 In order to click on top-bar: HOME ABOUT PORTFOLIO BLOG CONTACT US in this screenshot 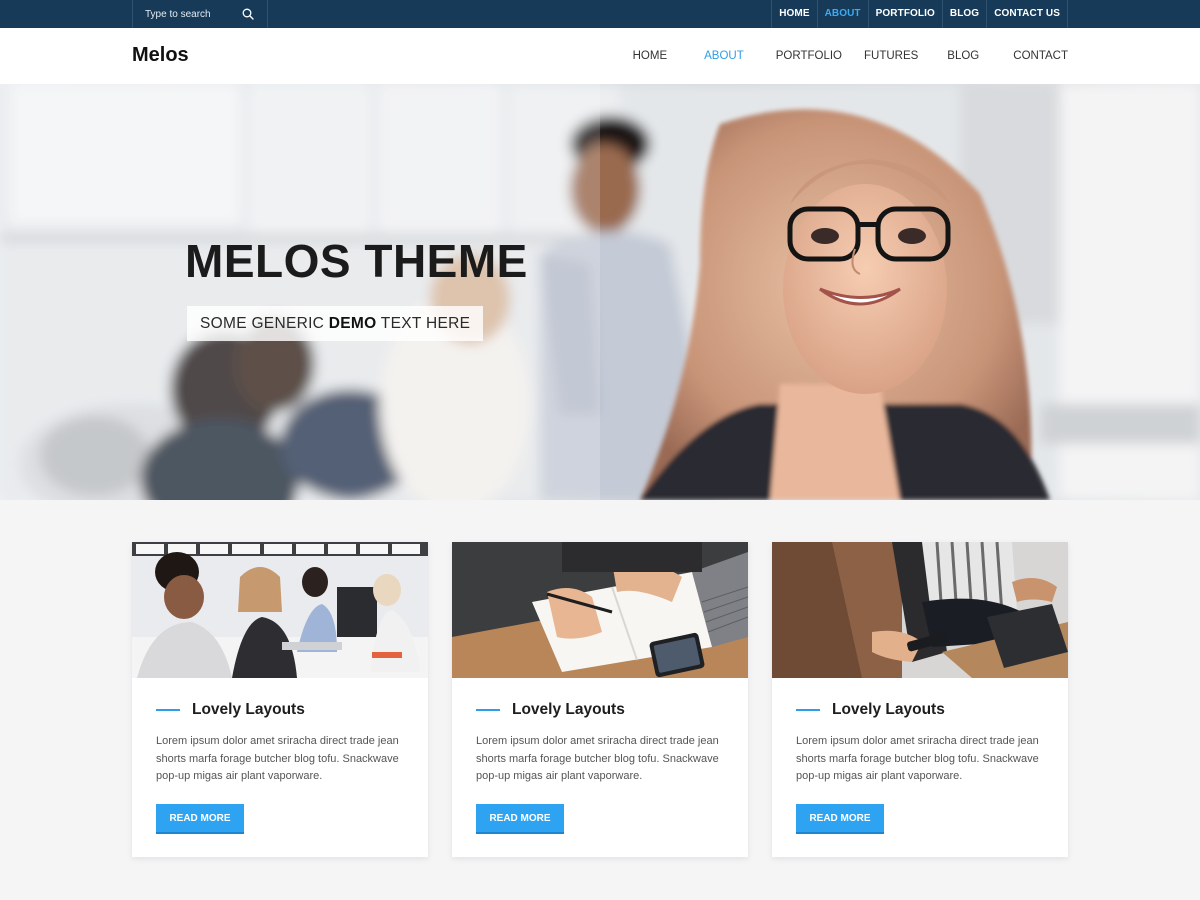, I will do `click(600, 14)`.